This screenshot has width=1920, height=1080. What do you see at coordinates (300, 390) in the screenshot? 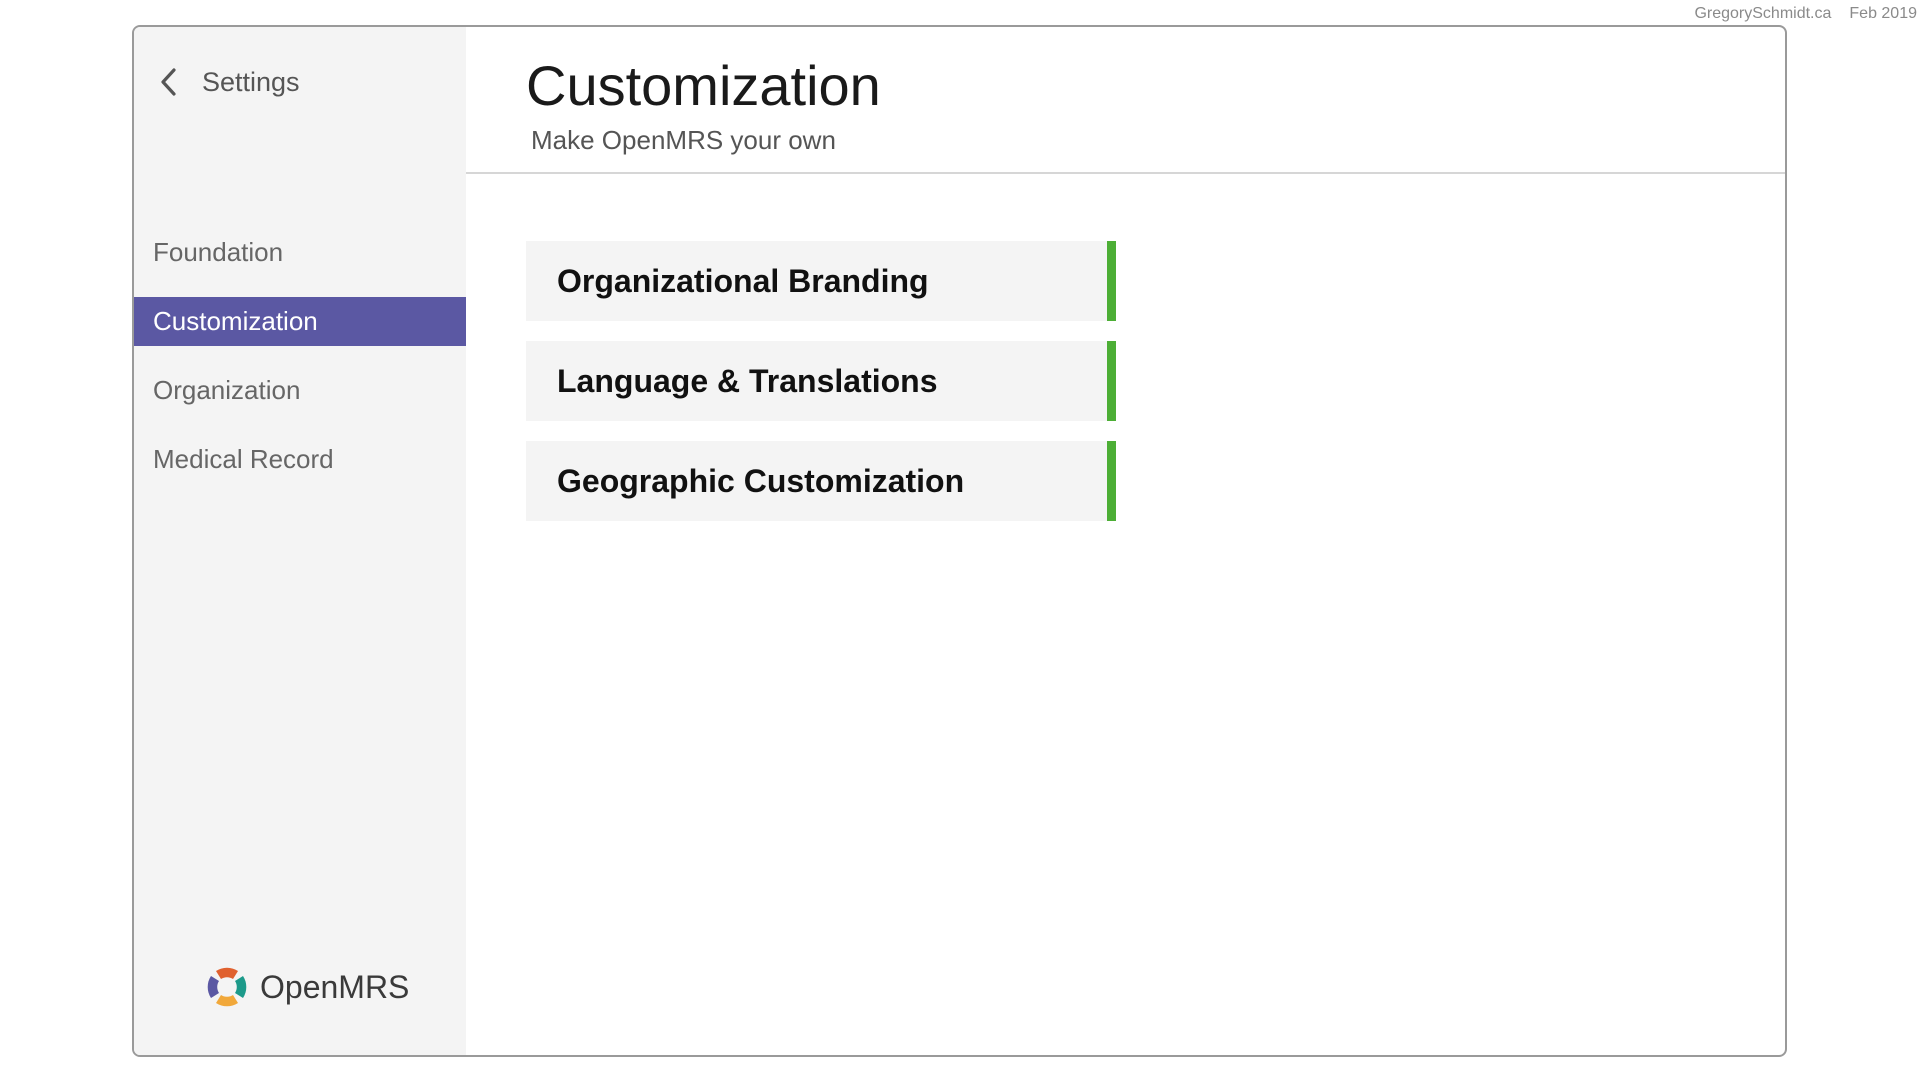
I see `sidebar-item-organization: Organization` at bounding box center [300, 390].